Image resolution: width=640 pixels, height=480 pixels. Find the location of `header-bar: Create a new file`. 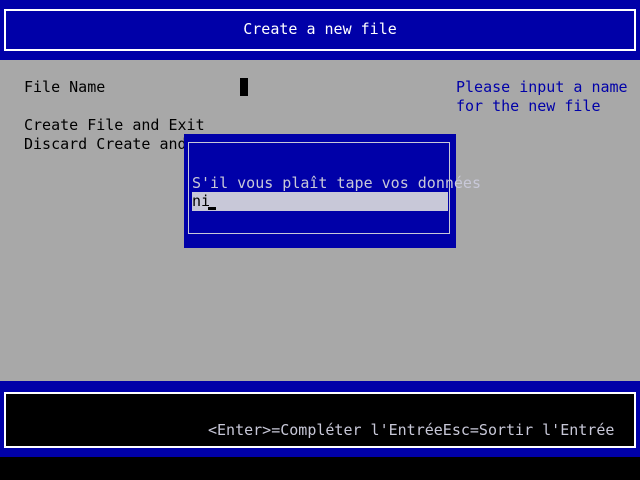

header-bar: Create a new file is located at coordinates (320, 30).